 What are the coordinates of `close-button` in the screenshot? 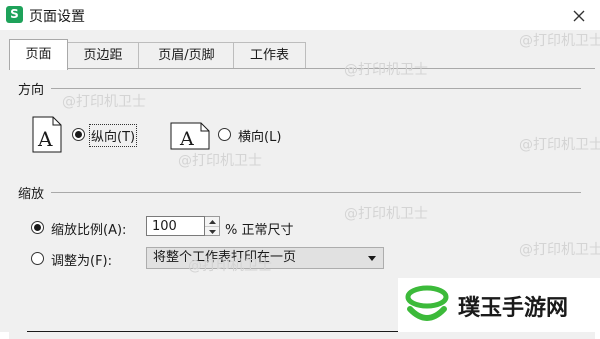 It's located at (579, 16).